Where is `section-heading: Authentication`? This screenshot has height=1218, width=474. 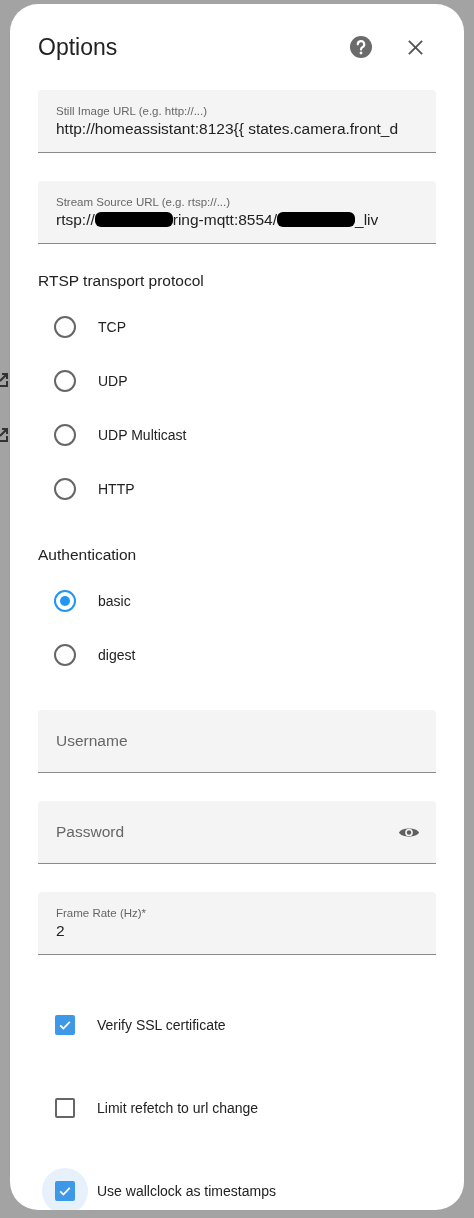 section-heading: Authentication is located at coordinates (88, 555).